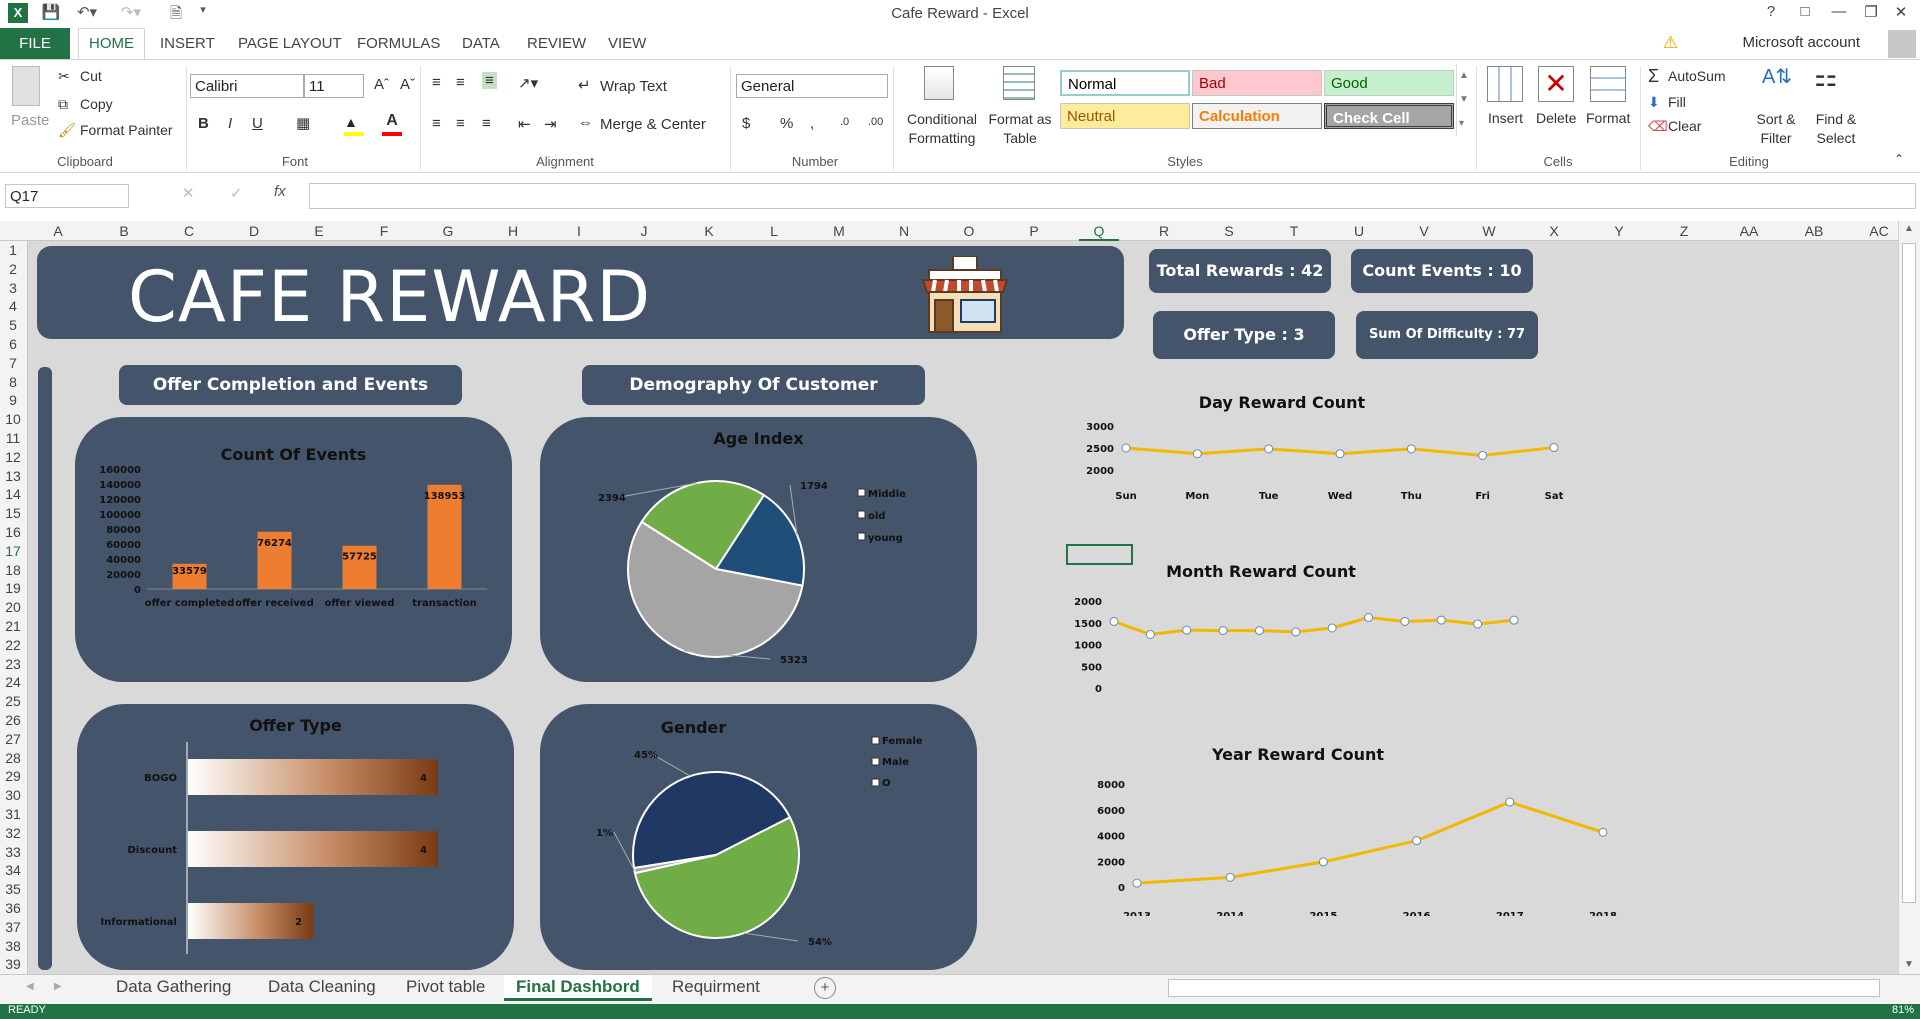 The height and width of the screenshot is (1019, 1920). Describe the element at coordinates (633, 86) in the screenshot. I see `wrap-text-button: Wrap Text` at that location.